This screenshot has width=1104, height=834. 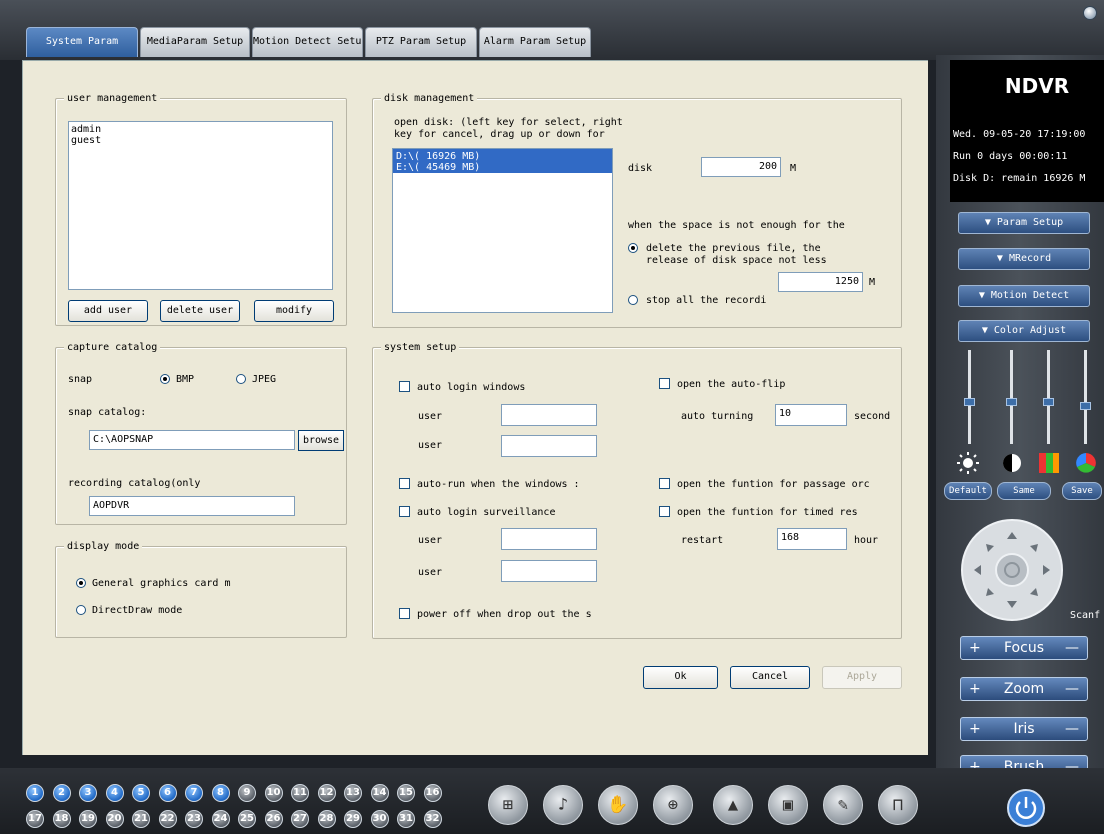 I want to click on modify-button: modify, so click(x=294, y=311).